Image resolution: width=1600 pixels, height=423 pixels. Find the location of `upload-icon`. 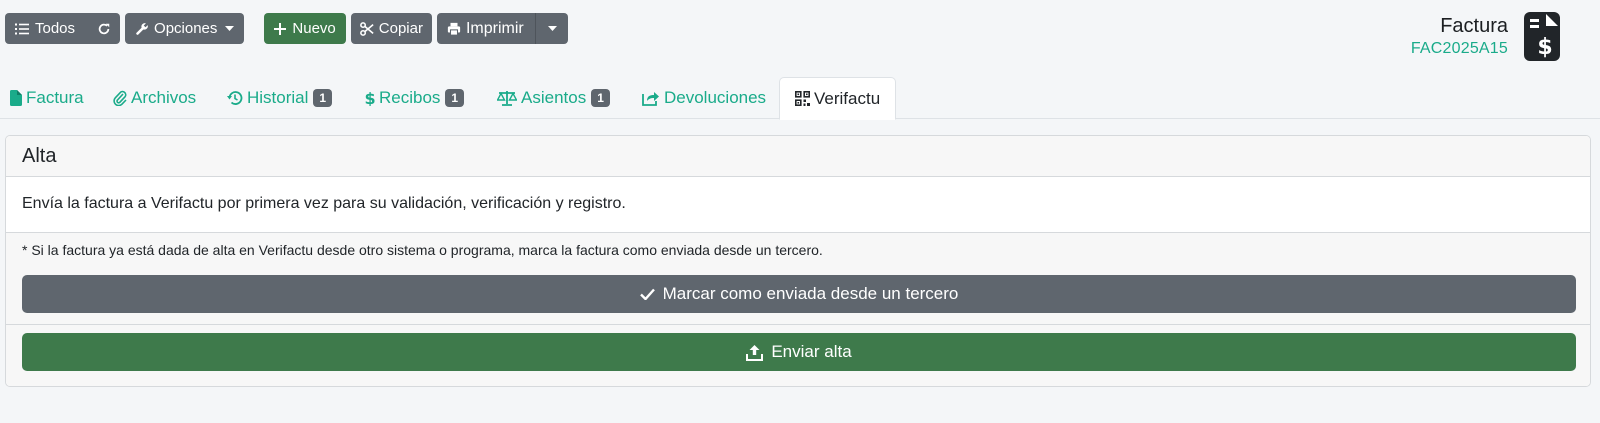

upload-icon is located at coordinates (755, 352).